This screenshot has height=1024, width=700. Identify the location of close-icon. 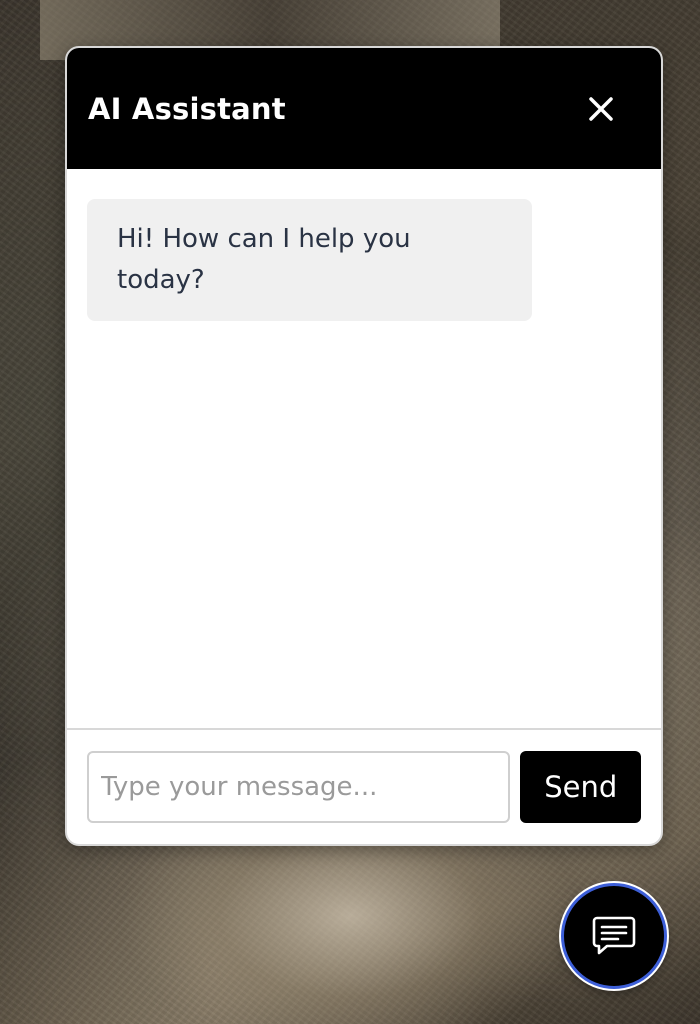
(601, 108).